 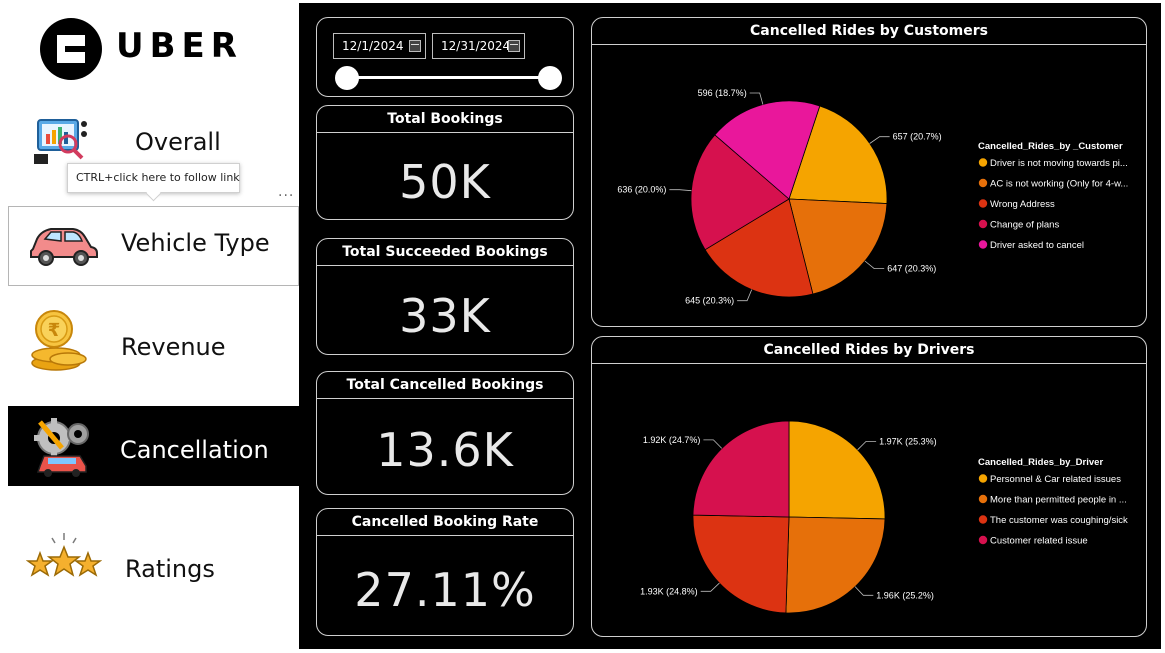 What do you see at coordinates (641, 190) in the screenshot?
I see `slice-data-label: 636 (20.0%)` at bounding box center [641, 190].